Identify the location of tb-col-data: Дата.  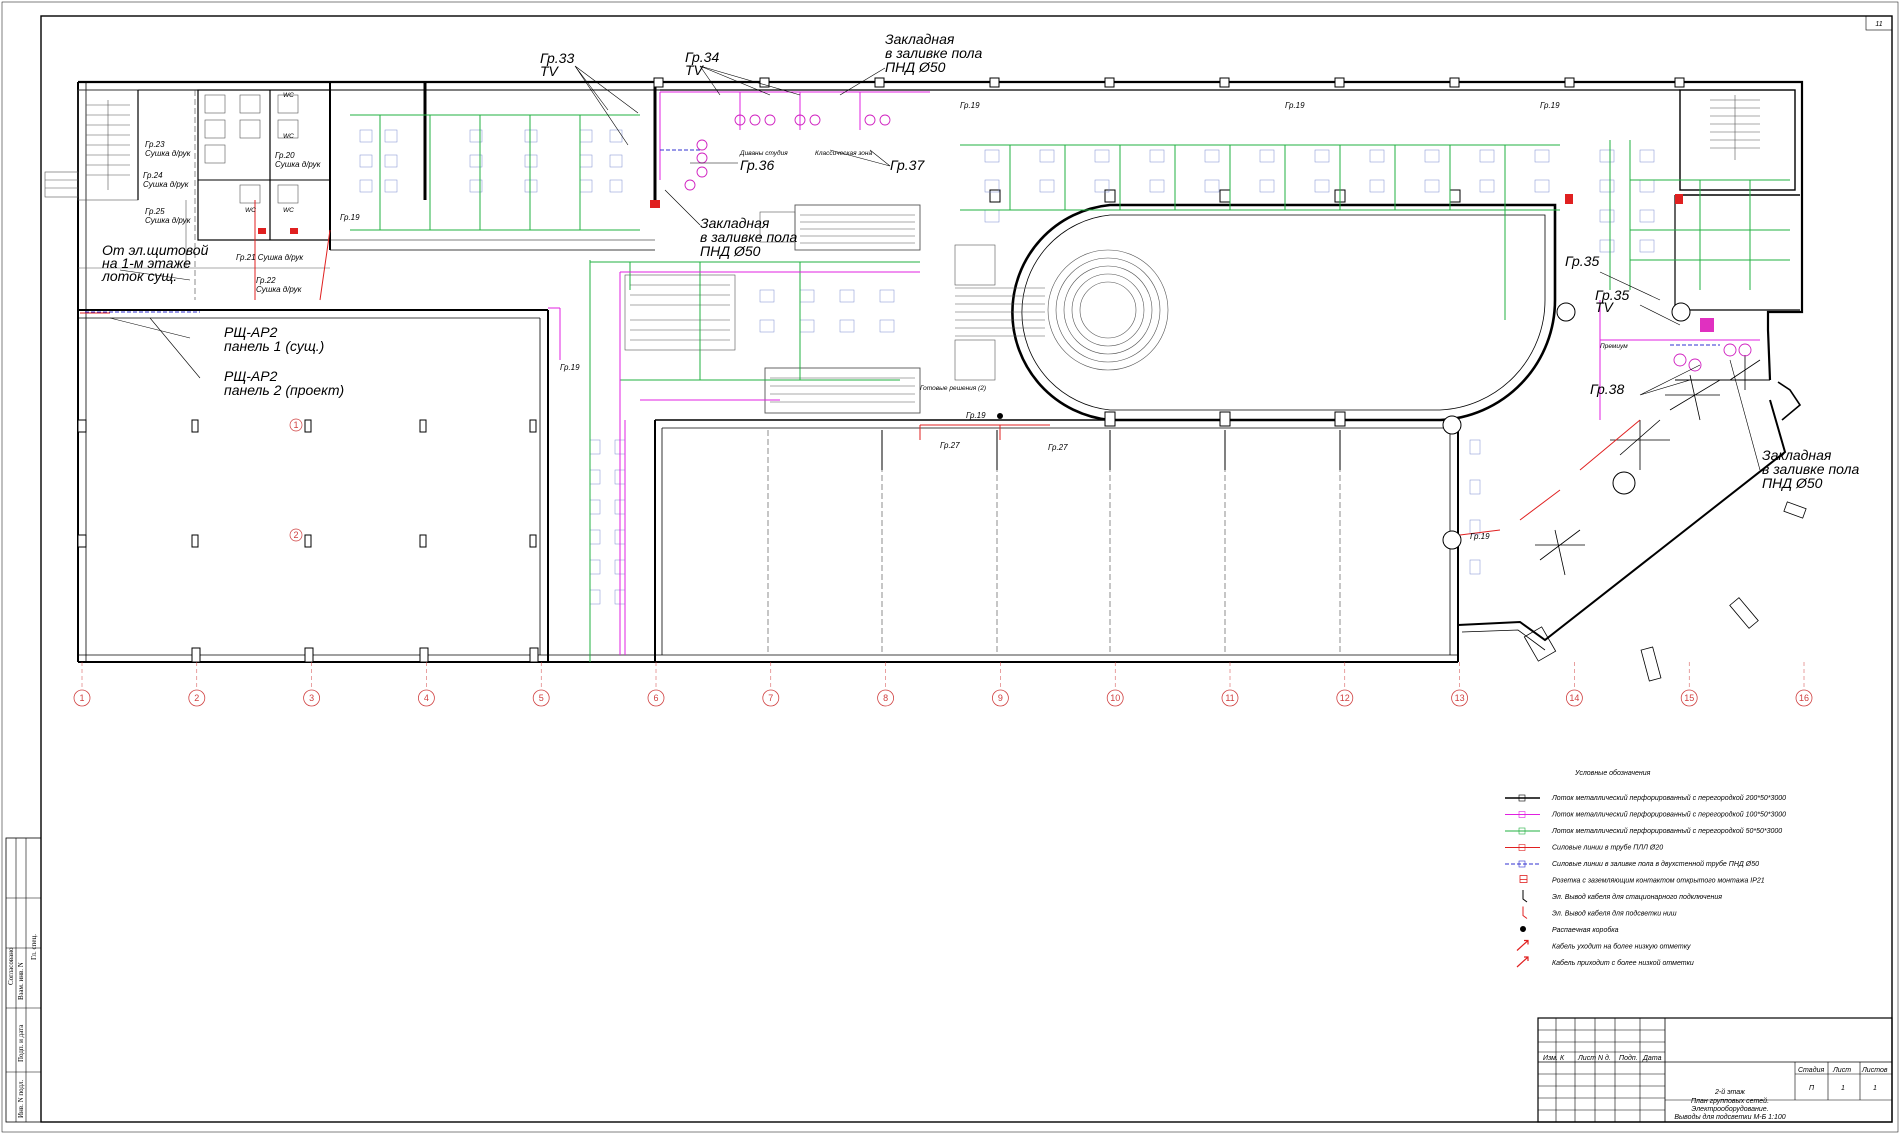
(1652, 1058).